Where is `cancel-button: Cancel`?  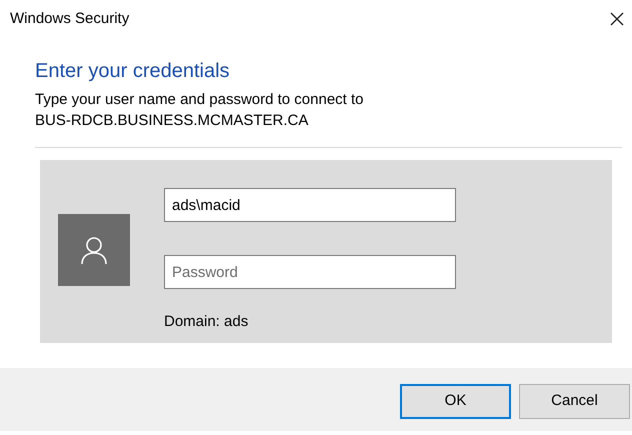 cancel-button: Cancel is located at coordinates (574, 401).